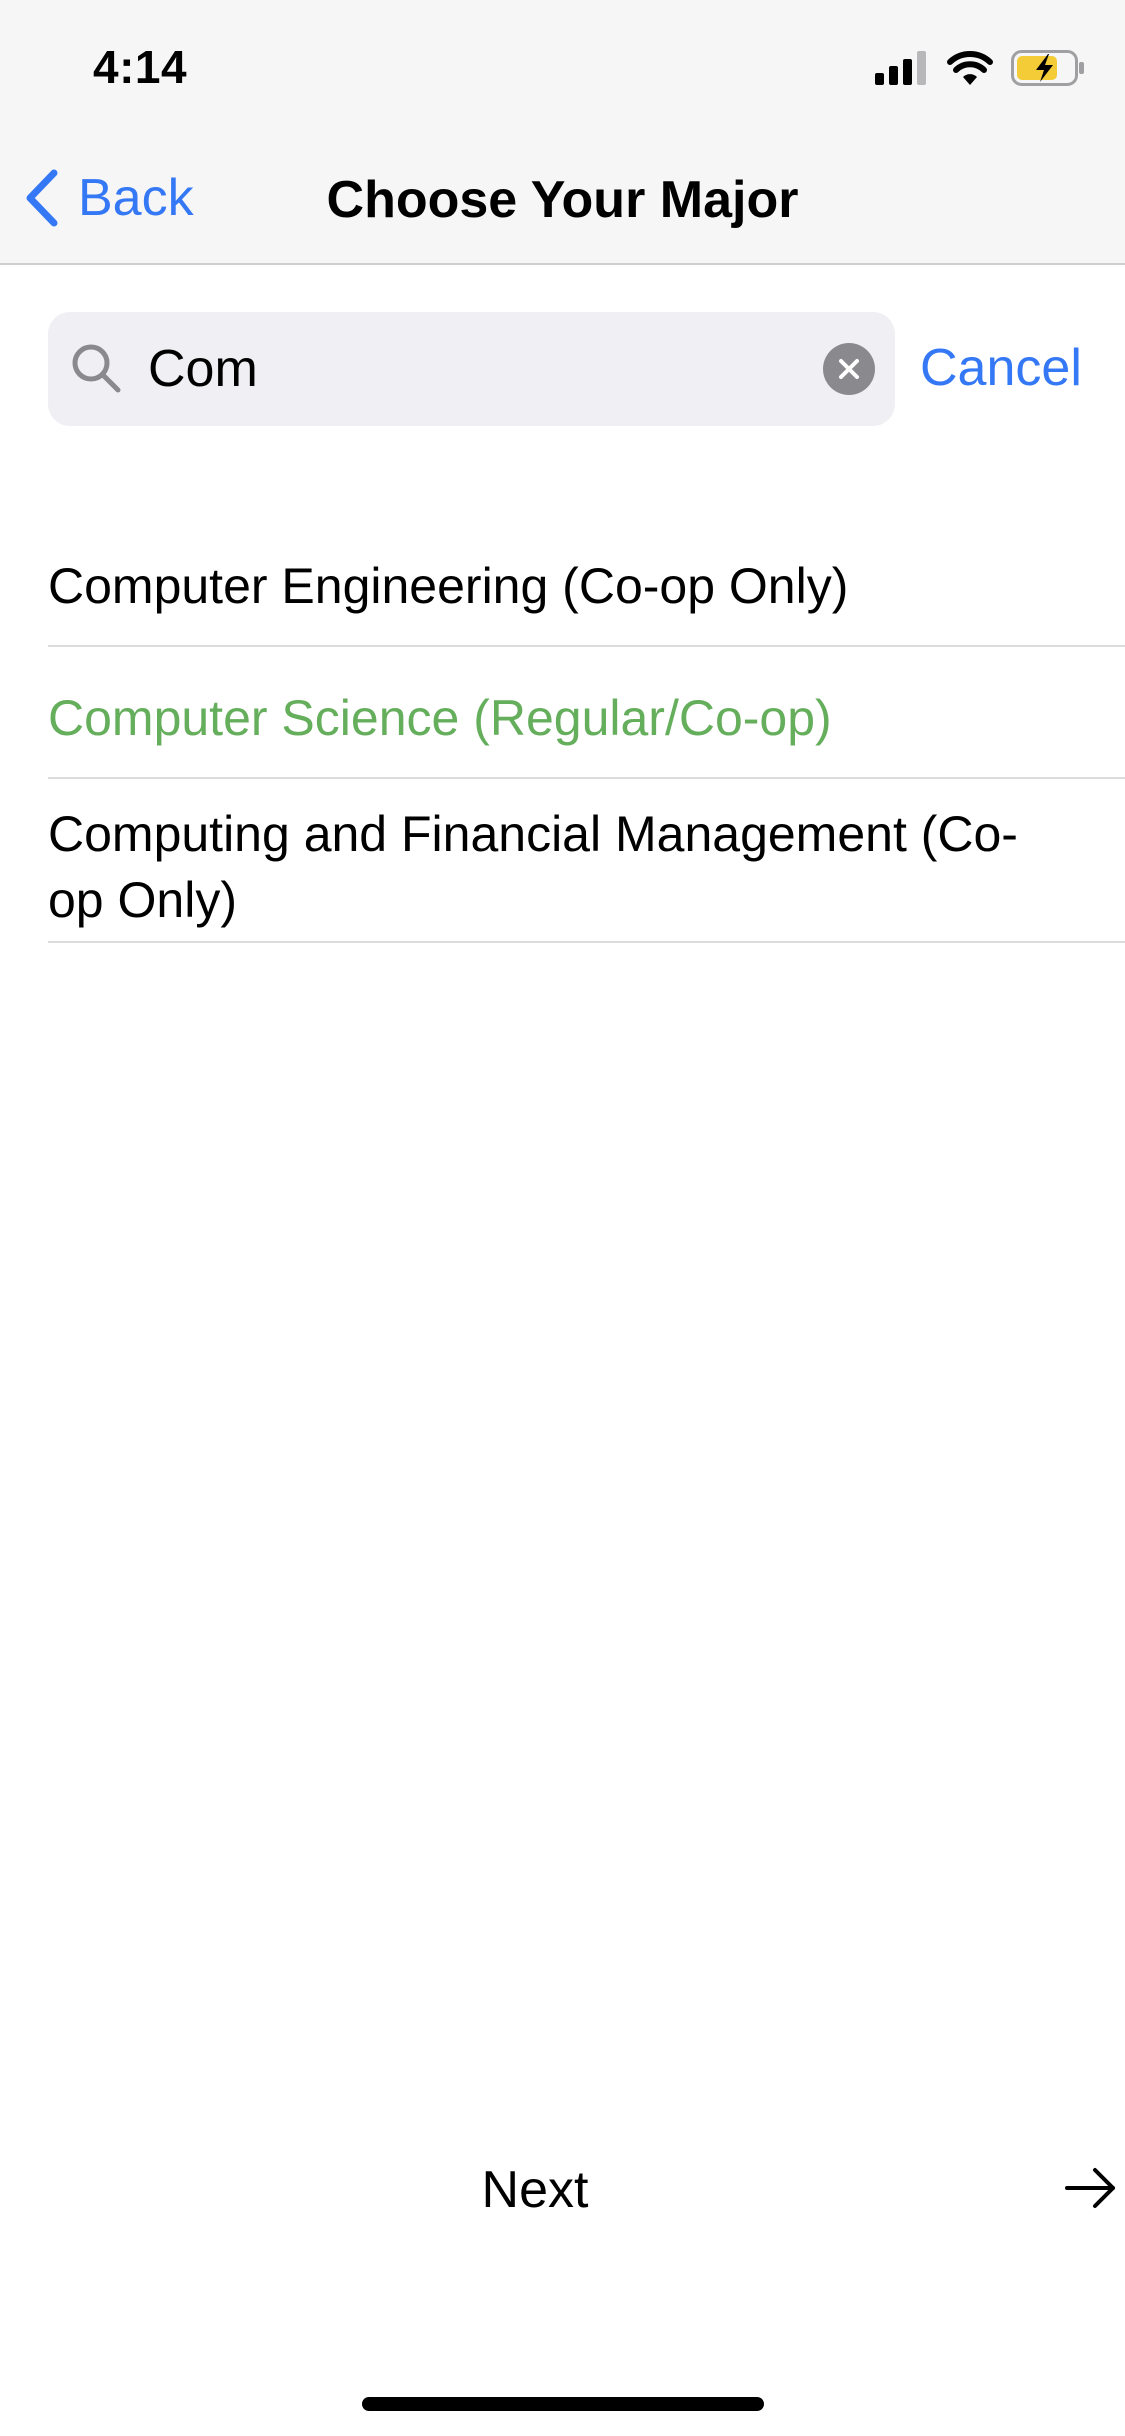 The image size is (1125, 2436). Describe the element at coordinates (535, 2190) in the screenshot. I see `next-button: Next` at that location.